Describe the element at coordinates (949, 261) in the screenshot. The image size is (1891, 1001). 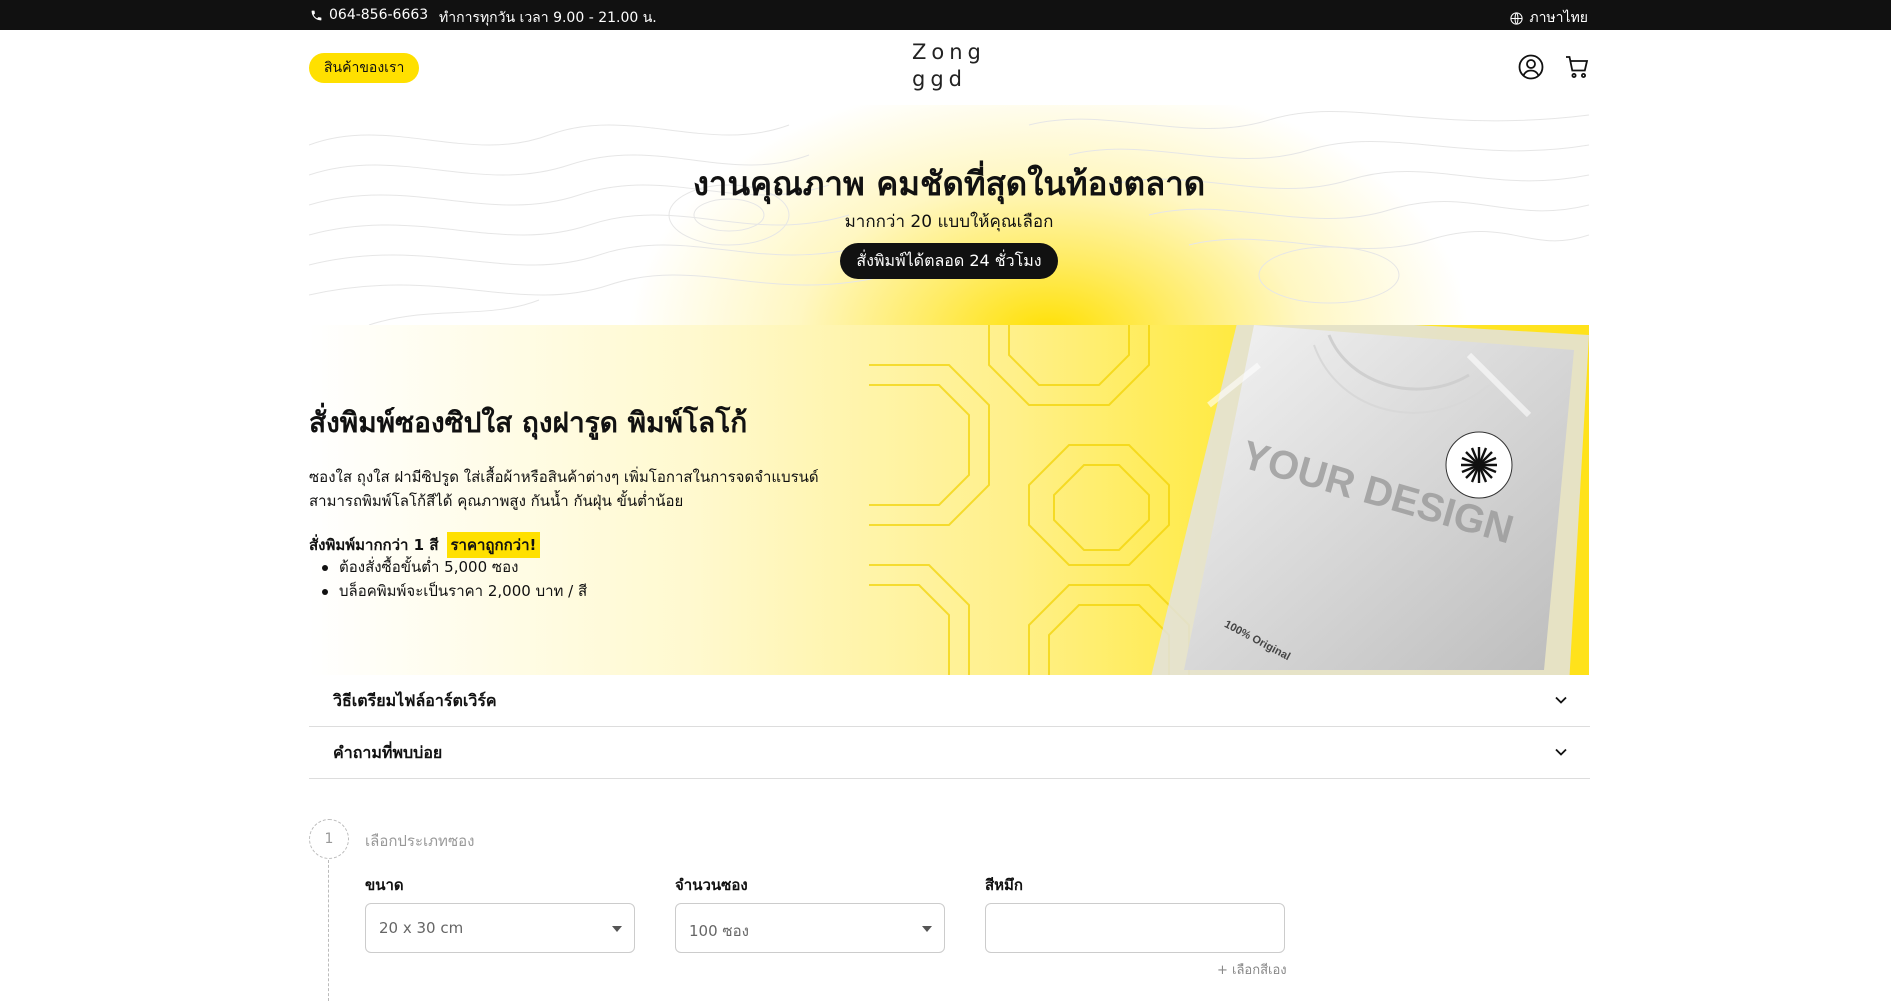
I see `order-24h-button: สั่งพิมพ์ได้ตลอด 24 ชั่วโมง` at that location.